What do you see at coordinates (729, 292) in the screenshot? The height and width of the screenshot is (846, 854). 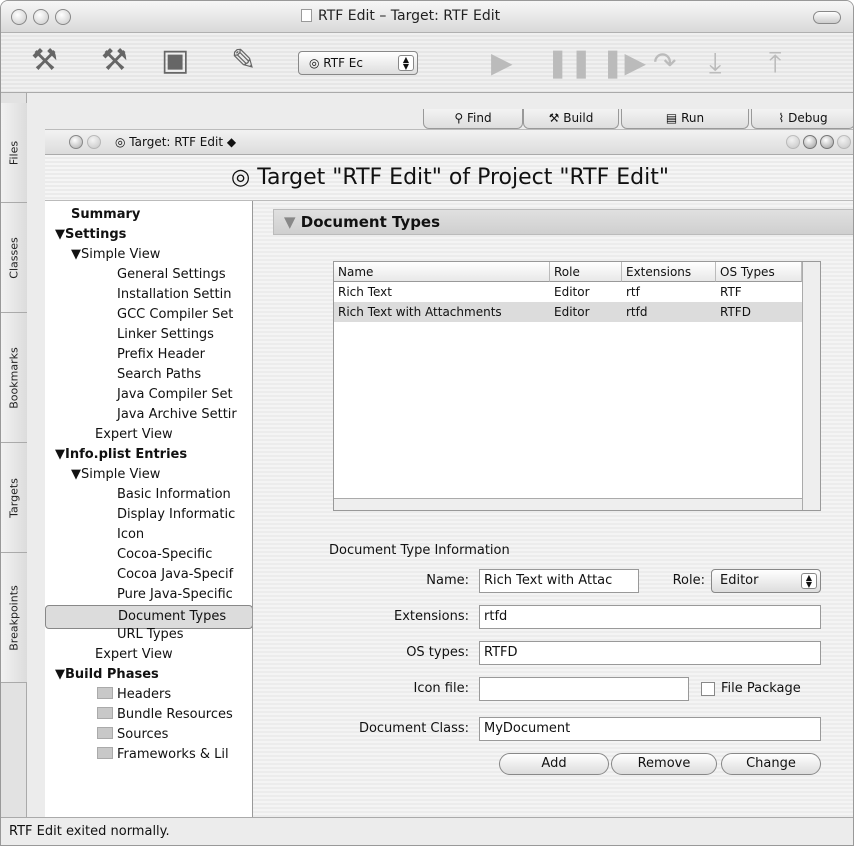 I see `table-cell: RTF` at bounding box center [729, 292].